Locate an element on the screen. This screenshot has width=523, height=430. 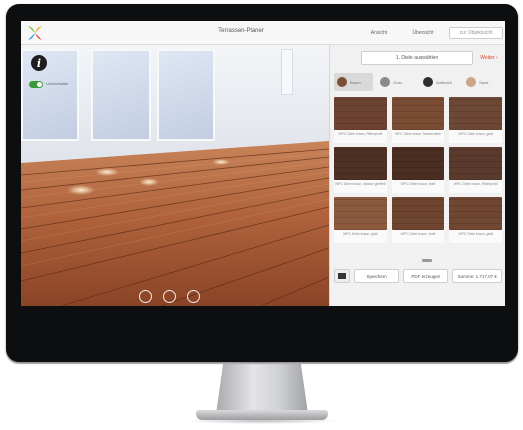
step-row: 1. Diele auswählen Weiter › is located at coordinates (418, 58).